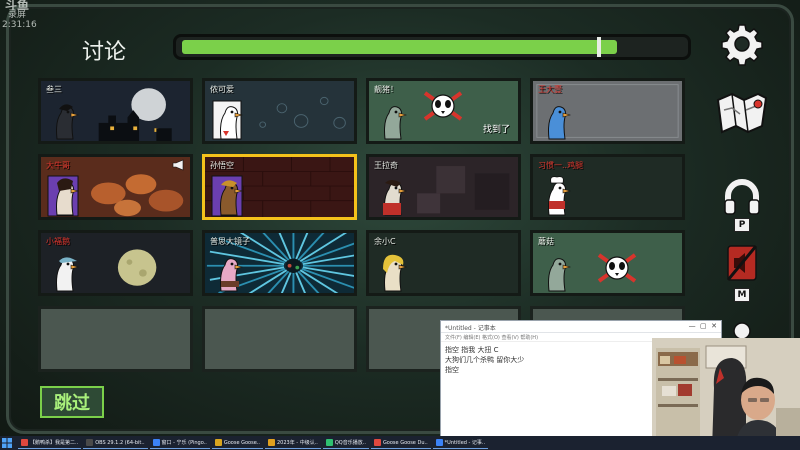 The width and height of the screenshot is (800, 450). What do you see at coordinates (72, 402) in the screenshot?
I see `skip-vote-button: 跳过` at bounding box center [72, 402].